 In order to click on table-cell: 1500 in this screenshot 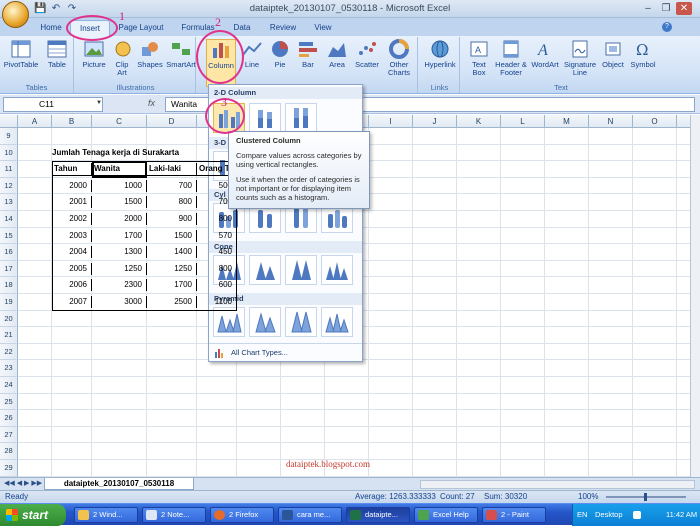, I will do `click(119, 202)`.